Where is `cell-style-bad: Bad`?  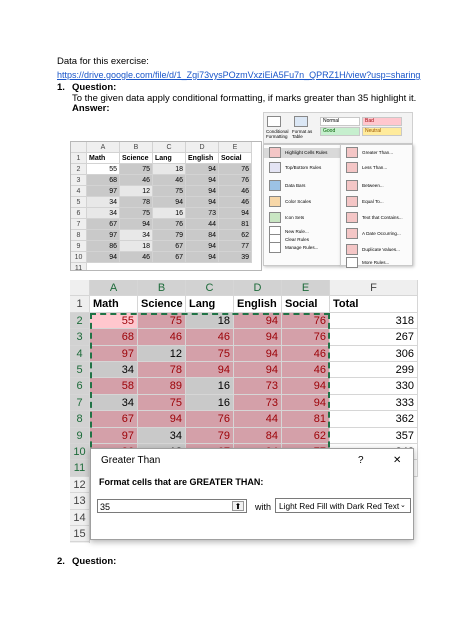 cell-style-bad: Bad is located at coordinates (382, 121).